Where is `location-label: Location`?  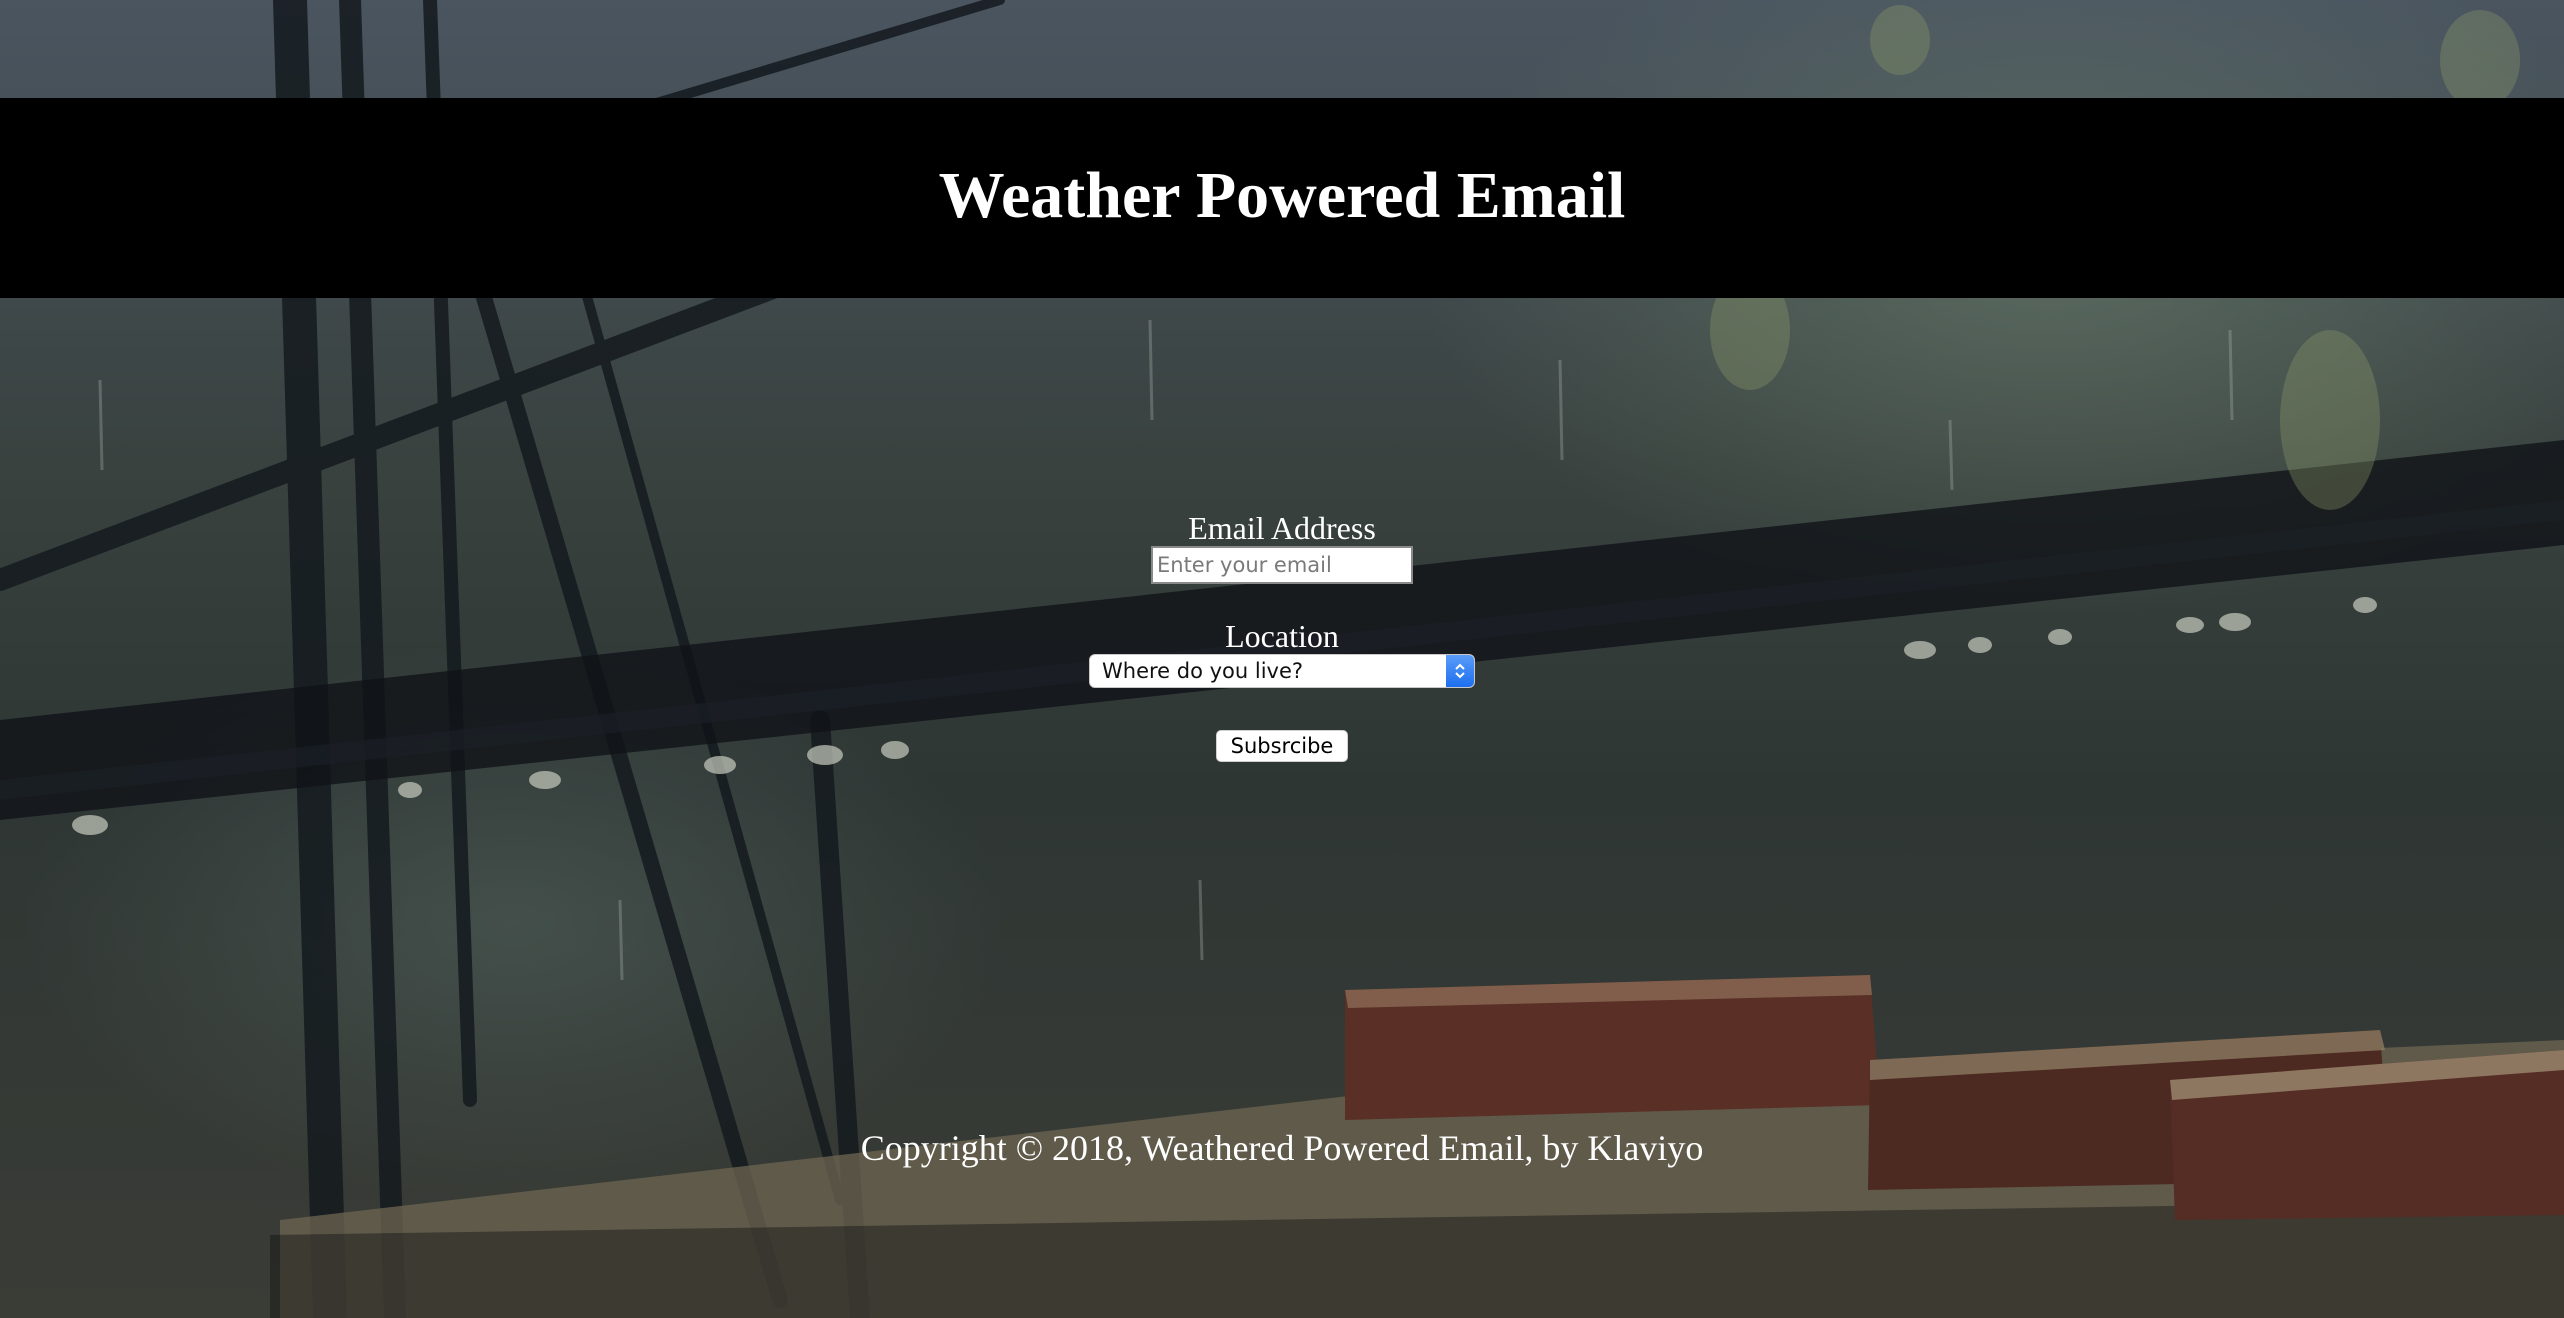
location-label: Location is located at coordinates (1282, 636).